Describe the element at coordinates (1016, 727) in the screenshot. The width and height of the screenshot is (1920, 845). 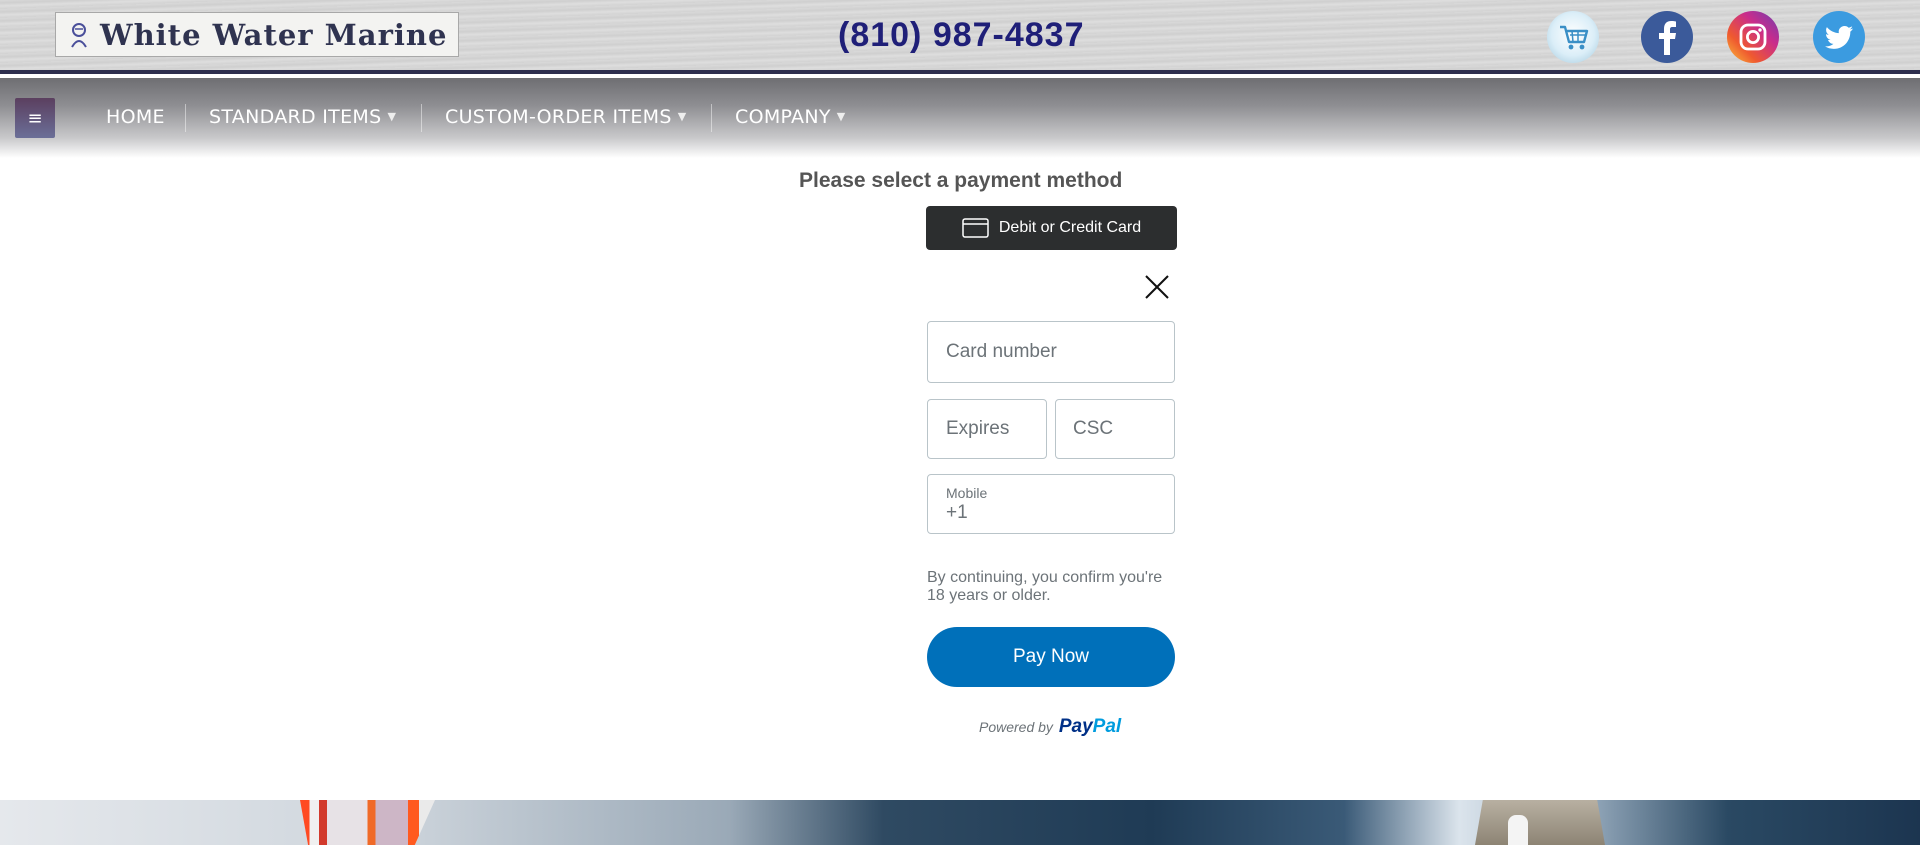
I see `powered-by-text: Powered by` at that location.